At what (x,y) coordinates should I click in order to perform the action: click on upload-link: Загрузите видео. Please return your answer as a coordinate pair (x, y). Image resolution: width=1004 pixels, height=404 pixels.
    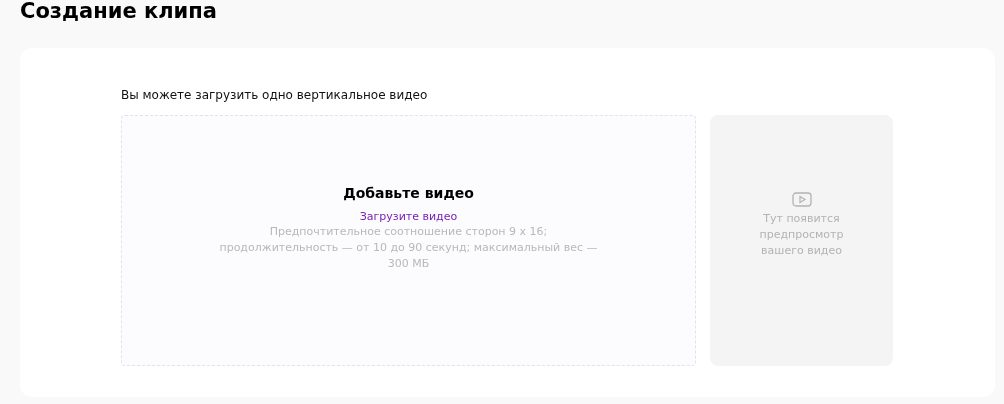
    Looking at the image, I should click on (408, 216).